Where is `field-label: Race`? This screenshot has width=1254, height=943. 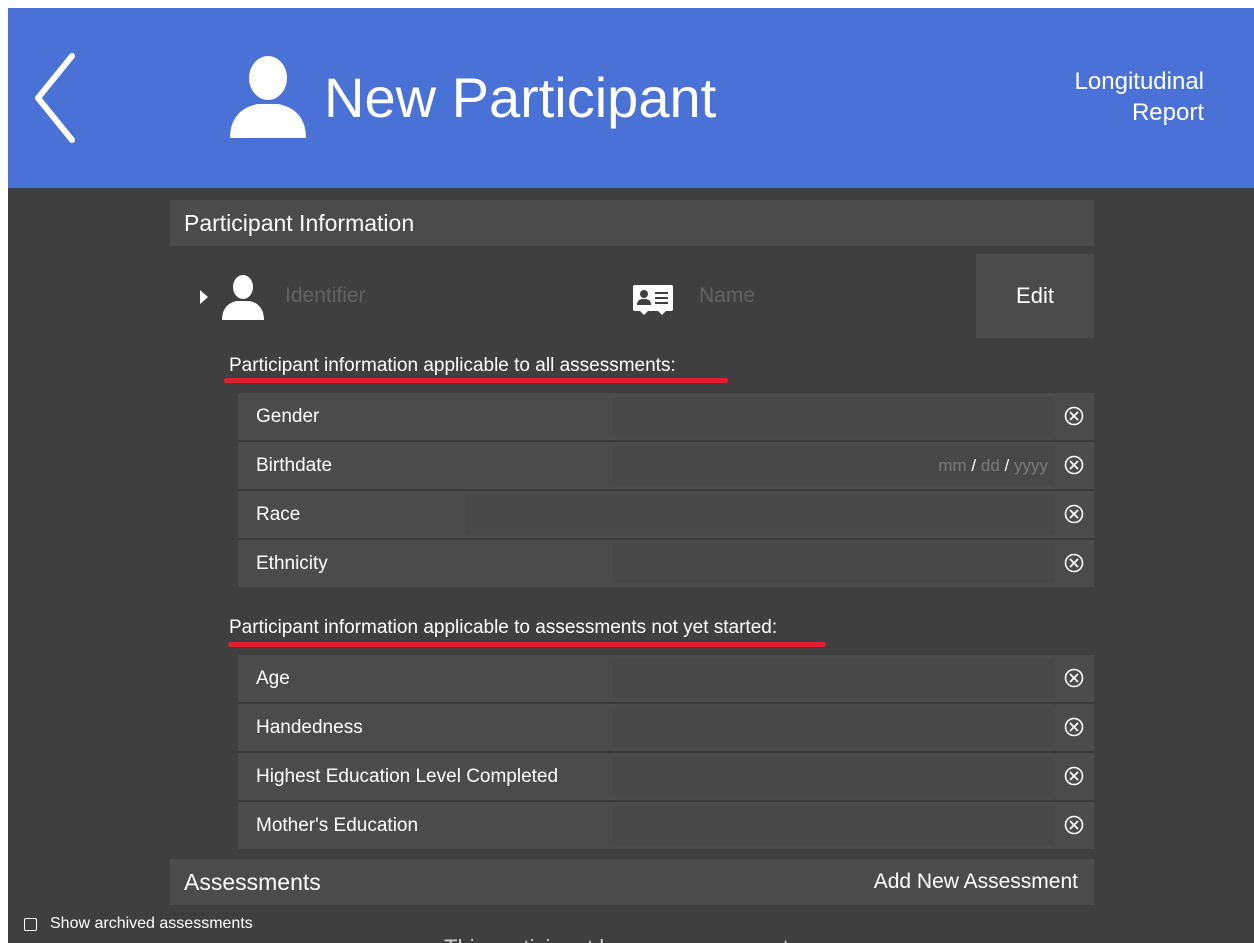
field-label: Race is located at coordinates (278, 514).